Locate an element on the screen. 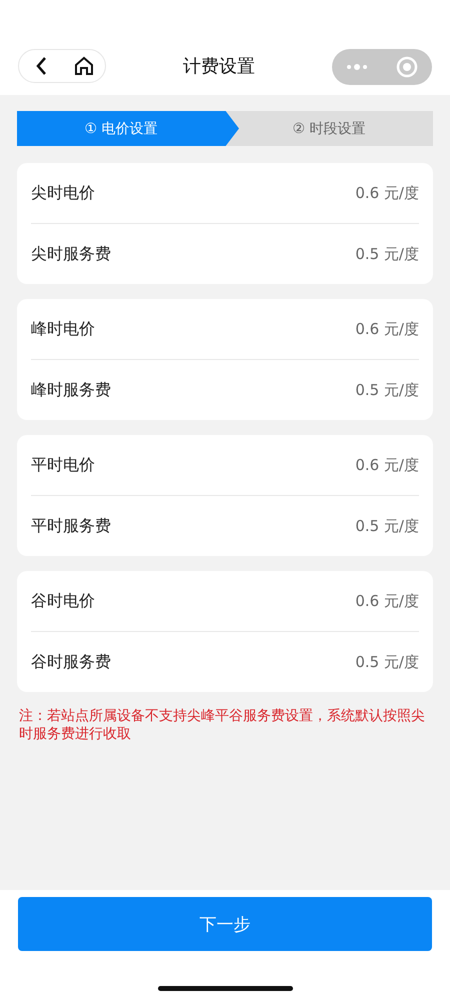  note-text: 注：若站点所属设备不支持尖峰平谷服务费设置，系统默认按照尖时服务费进行收取 is located at coordinates (222, 725).